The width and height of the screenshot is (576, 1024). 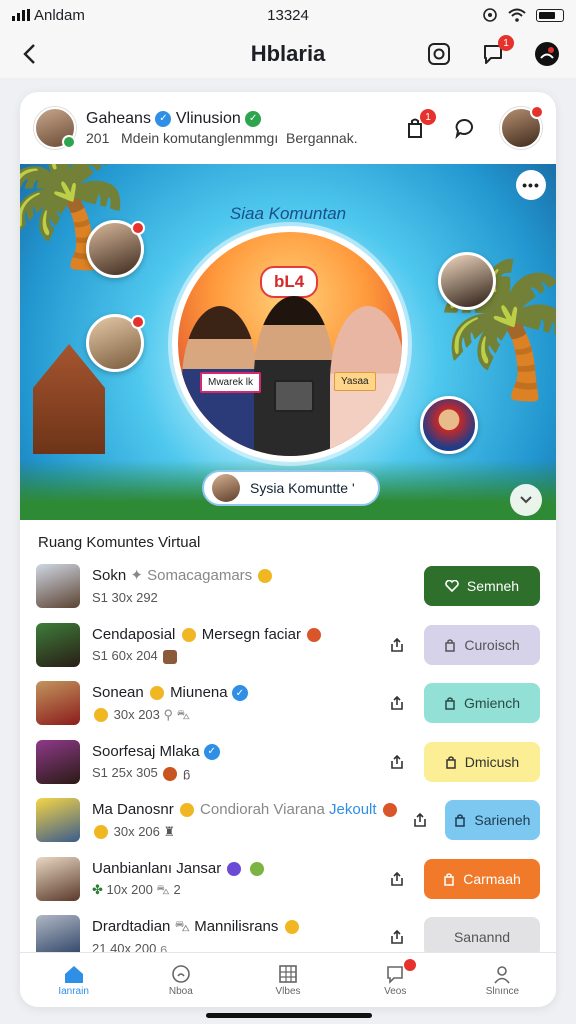 What do you see at coordinates (482, 644) in the screenshot?
I see `row-action-button: Curoisch` at bounding box center [482, 644].